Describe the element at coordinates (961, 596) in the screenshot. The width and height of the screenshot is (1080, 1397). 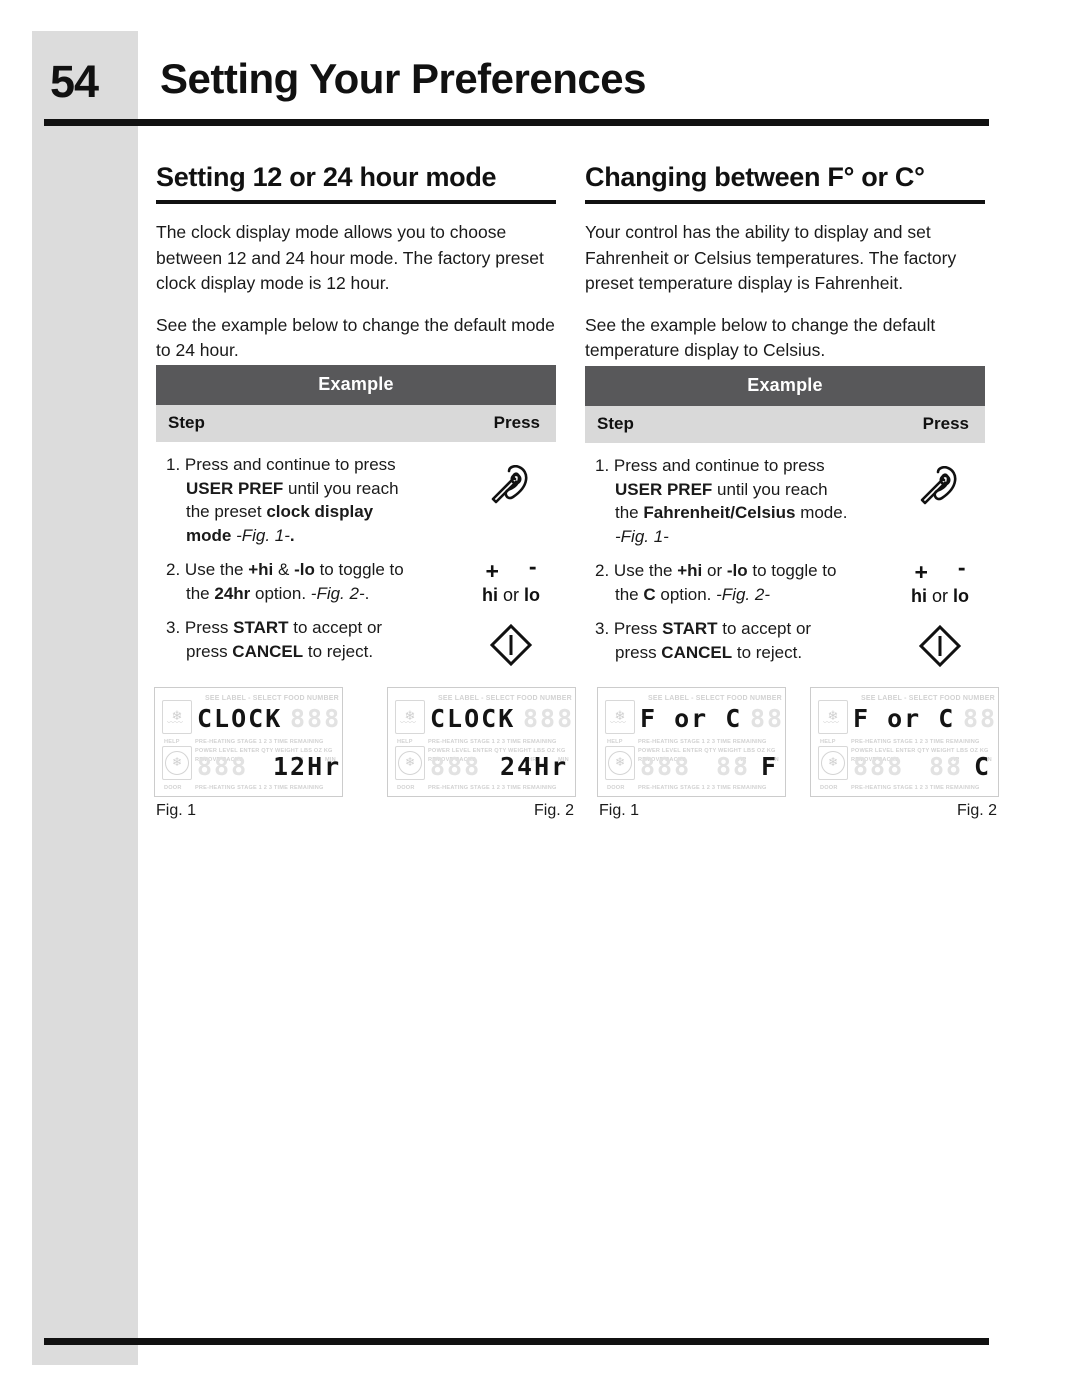
I see `lo-label: lo` at that location.